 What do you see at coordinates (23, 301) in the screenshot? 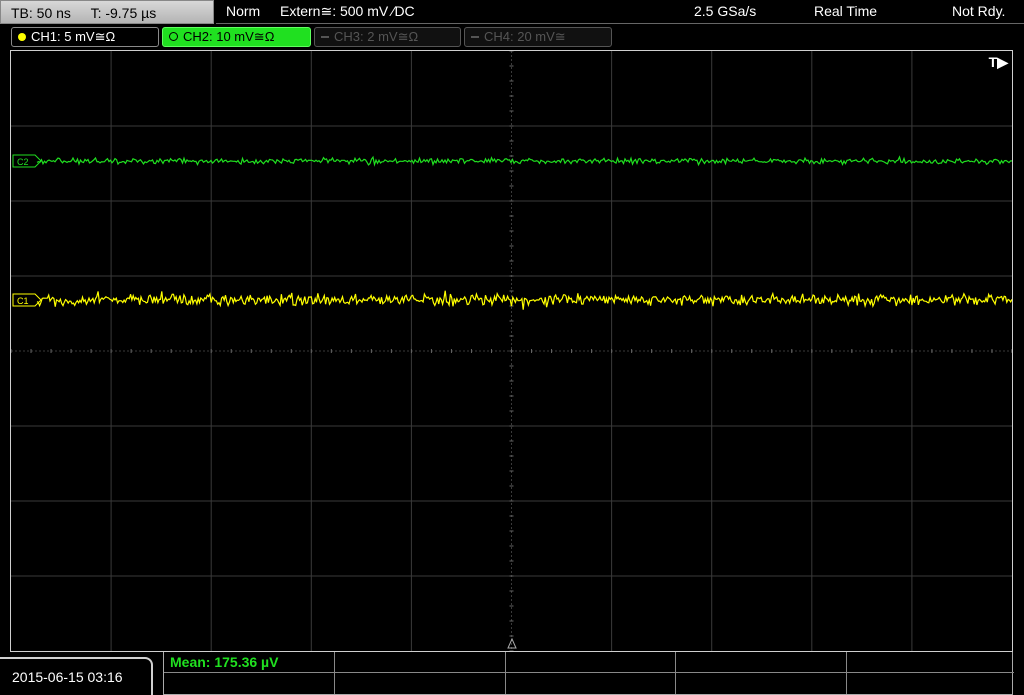
I see `ch1-marker-label: C1` at bounding box center [23, 301].